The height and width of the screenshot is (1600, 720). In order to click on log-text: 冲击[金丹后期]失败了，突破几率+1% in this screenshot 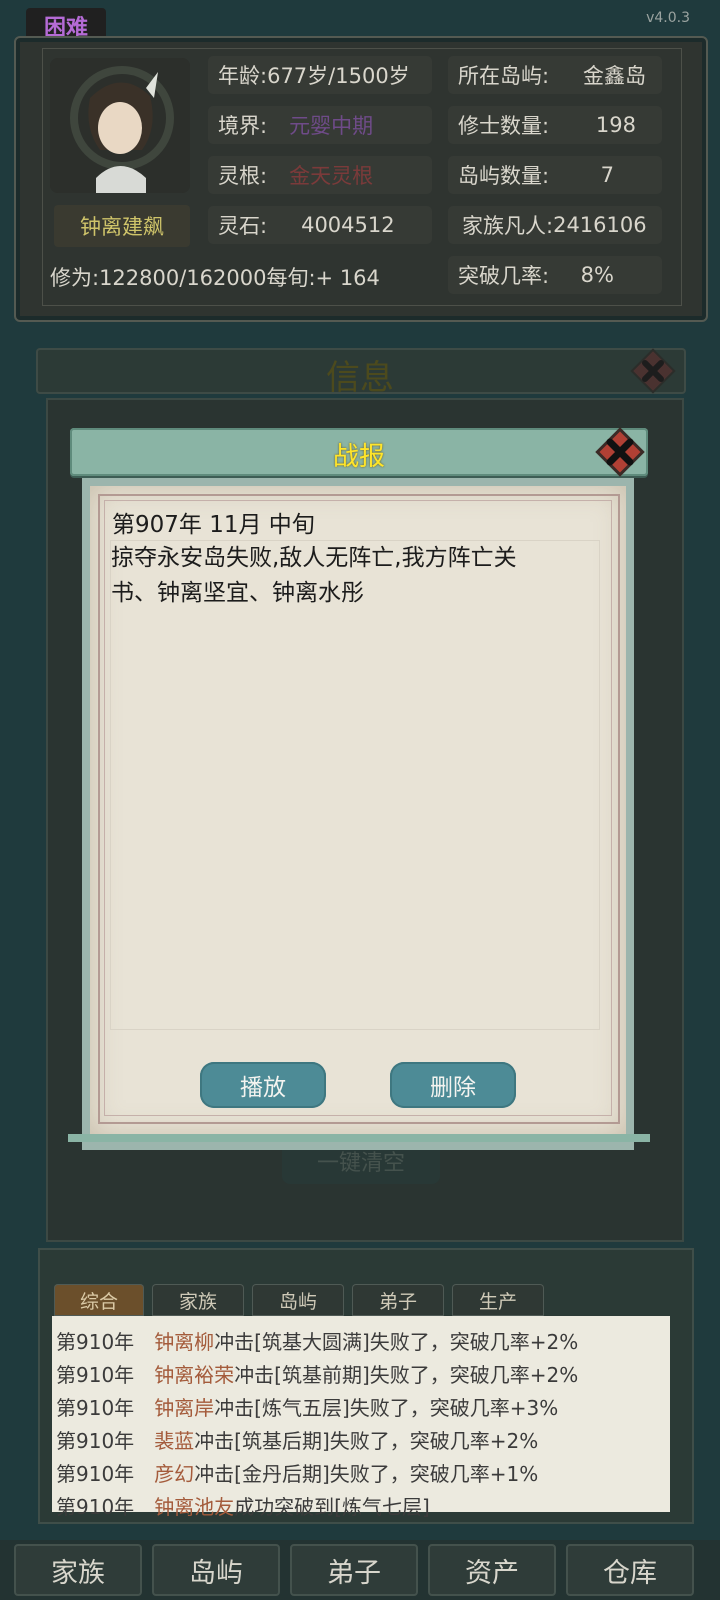, I will do `click(366, 1474)`.